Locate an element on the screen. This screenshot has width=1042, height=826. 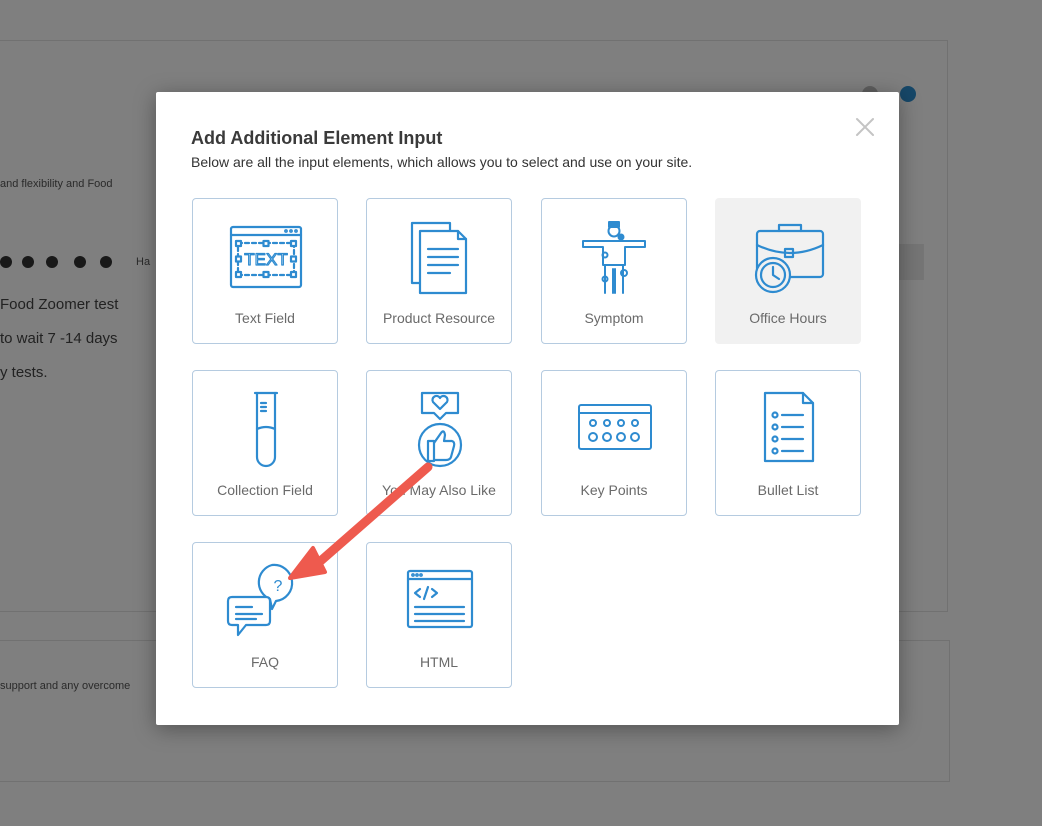
element-tile-symptom: Symptom is located at coordinates (614, 271).